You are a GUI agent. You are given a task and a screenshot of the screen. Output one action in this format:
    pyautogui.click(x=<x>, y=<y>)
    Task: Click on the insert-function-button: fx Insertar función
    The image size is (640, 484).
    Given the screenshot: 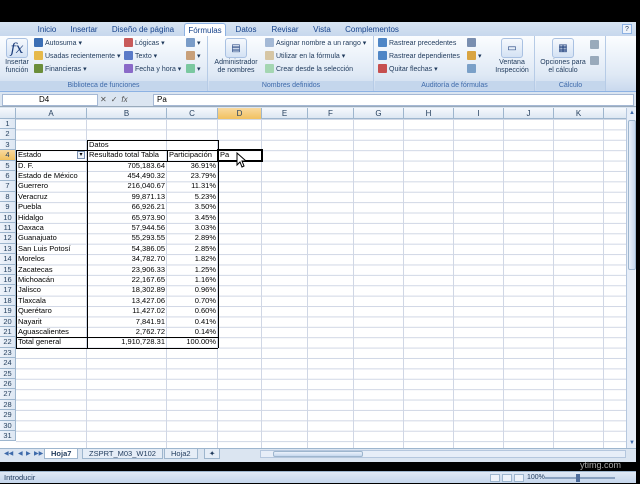 What is the action you would take?
    pyautogui.click(x=17, y=56)
    